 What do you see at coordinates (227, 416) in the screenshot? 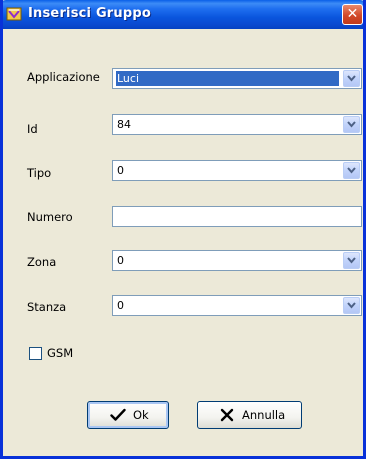
I see `x-icon` at bounding box center [227, 416].